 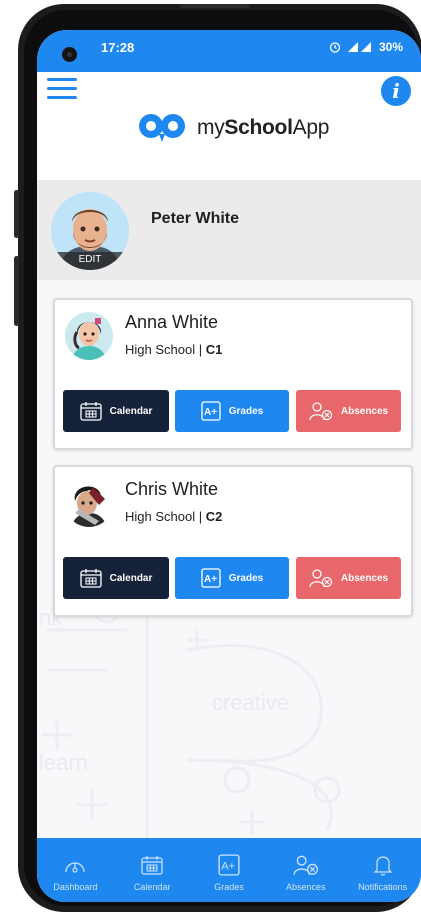 I want to click on tab-calendar: Calendar, so click(x=152, y=870).